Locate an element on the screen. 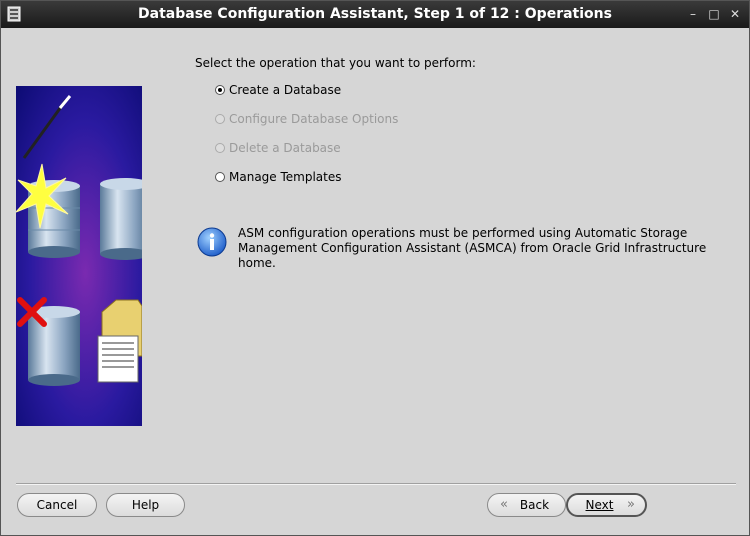 This screenshot has height=536, width=750. radio-configure-database-options: Configure Database Options is located at coordinates (306, 119).